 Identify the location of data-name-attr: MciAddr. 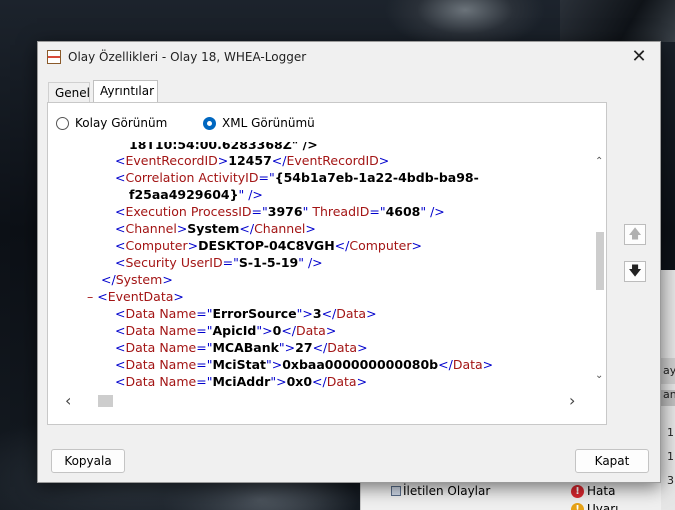
(241, 381).